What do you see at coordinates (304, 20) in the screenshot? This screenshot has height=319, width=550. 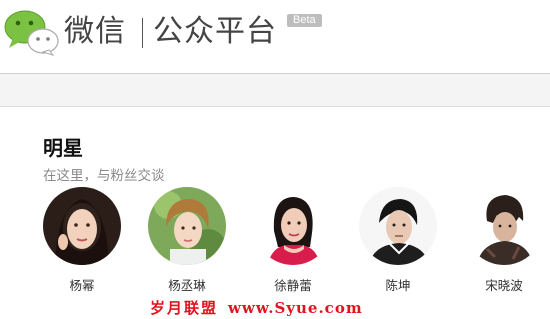 I see `beta-badge: Beta` at bounding box center [304, 20].